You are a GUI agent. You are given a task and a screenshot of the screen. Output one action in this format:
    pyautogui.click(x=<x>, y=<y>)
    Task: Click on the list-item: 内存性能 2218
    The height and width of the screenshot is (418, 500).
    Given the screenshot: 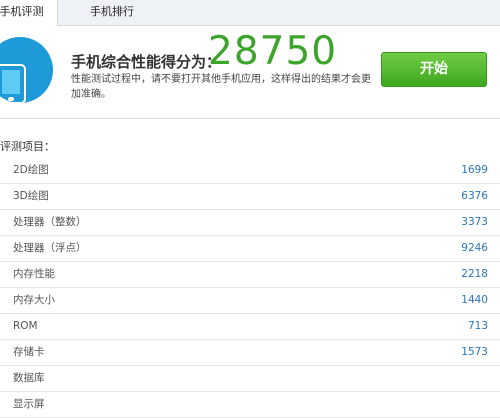 What is the action you would take?
    pyautogui.click(x=250, y=275)
    